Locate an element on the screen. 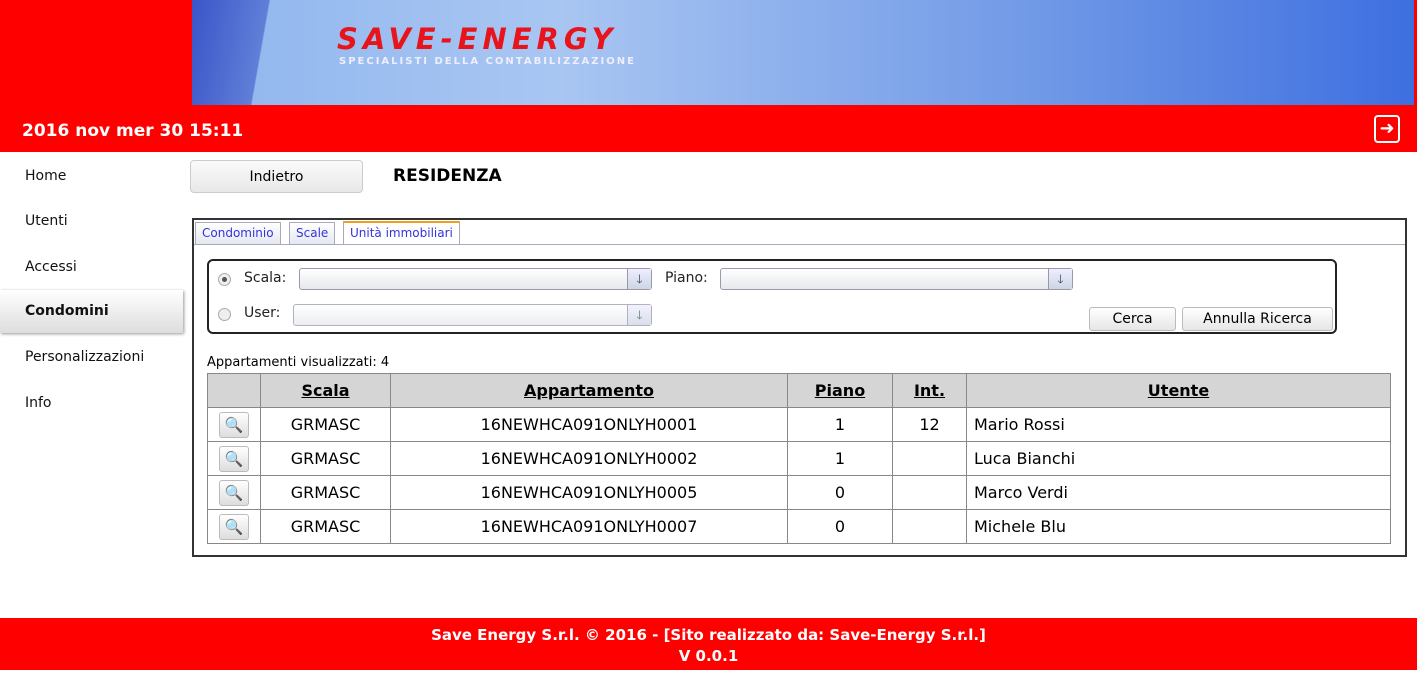 This screenshot has height=681, width=1417. cell-appartamento: 16NEWHCA091ONLYH0007 is located at coordinates (589, 526).